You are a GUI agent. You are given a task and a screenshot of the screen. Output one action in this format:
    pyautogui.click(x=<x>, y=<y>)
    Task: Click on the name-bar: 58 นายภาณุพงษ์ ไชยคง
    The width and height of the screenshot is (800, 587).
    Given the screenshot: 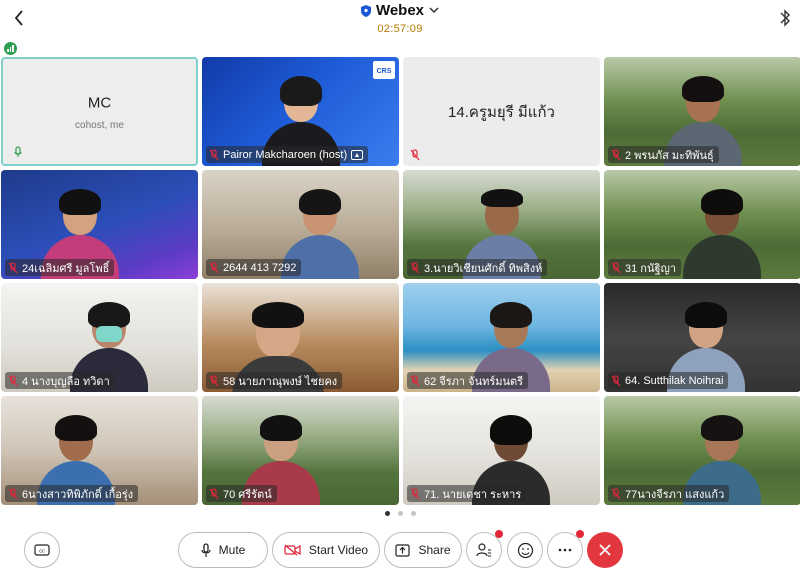 What is the action you would take?
    pyautogui.click(x=274, y=380)
    